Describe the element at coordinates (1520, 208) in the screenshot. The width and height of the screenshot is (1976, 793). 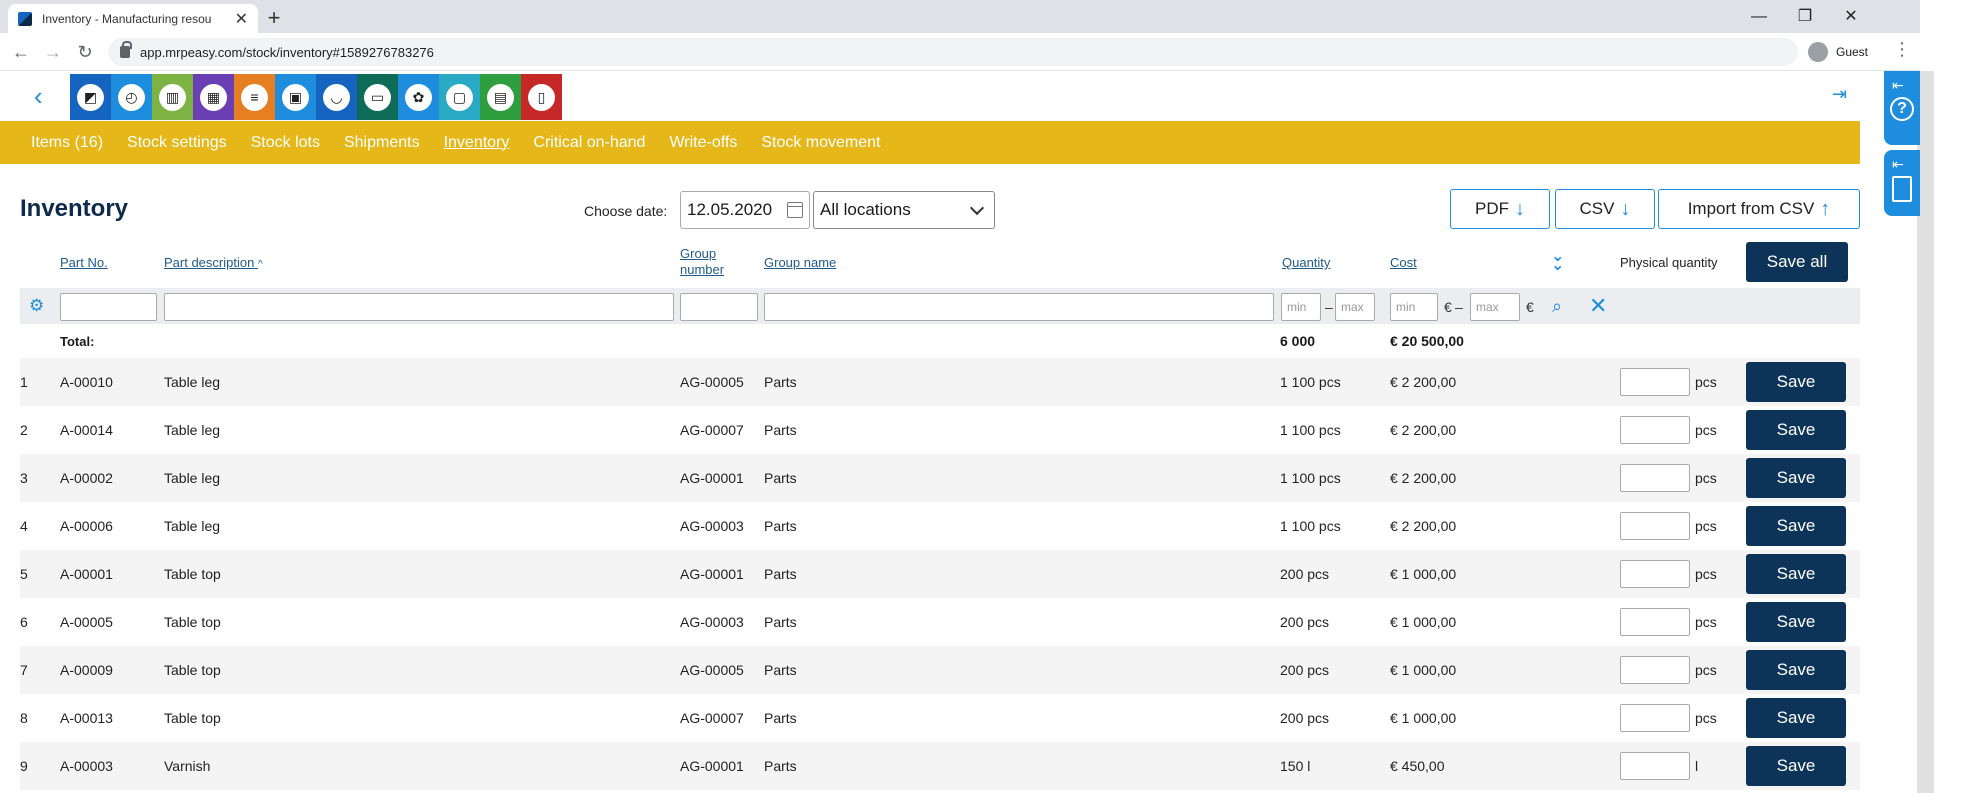
I see `download-arrow-icon: ↓` at that location.